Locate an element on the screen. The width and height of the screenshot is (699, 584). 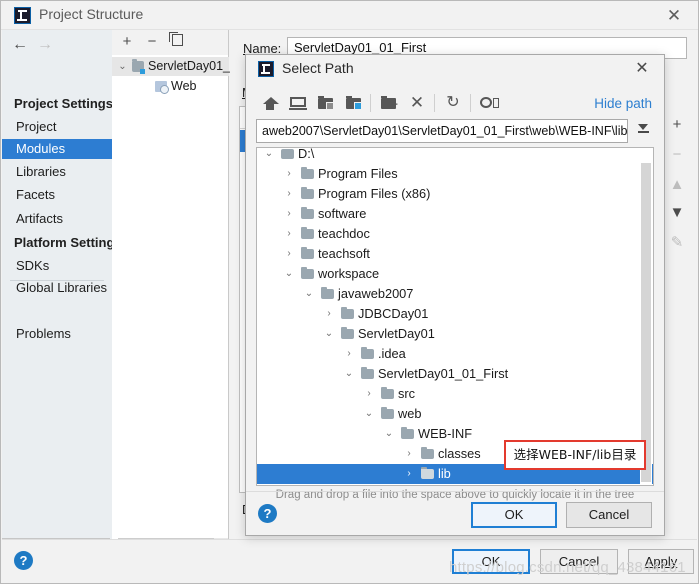
tree-node-label: workspace is located at coordinates (349, 273).